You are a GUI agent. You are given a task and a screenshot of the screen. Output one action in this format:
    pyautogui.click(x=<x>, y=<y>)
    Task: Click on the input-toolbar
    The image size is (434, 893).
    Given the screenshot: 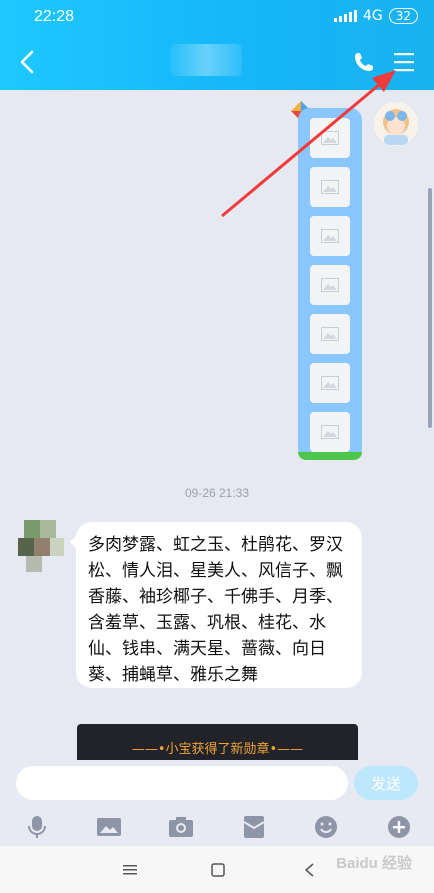 What is the action you would take?
    pyautogui.click(x=217, y=826)
    